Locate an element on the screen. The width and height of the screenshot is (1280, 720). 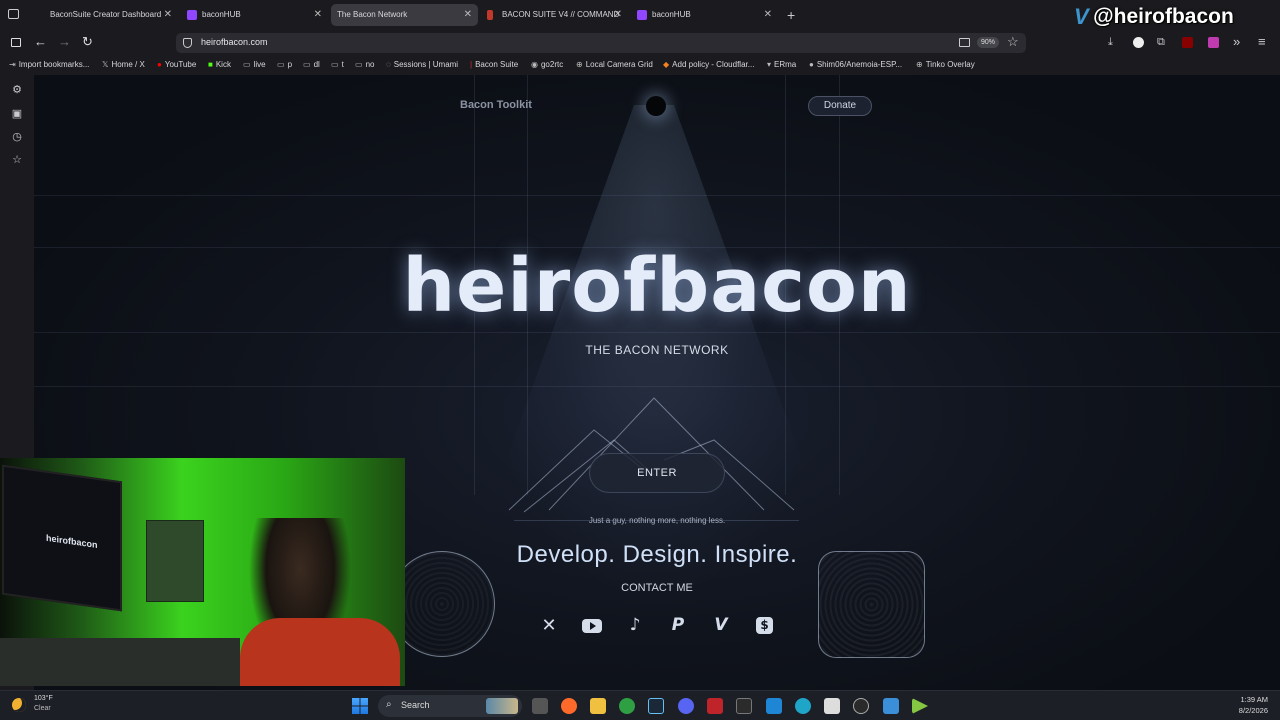
bookmark-item: | Bacon Suite is located at coordinates (494, 64).